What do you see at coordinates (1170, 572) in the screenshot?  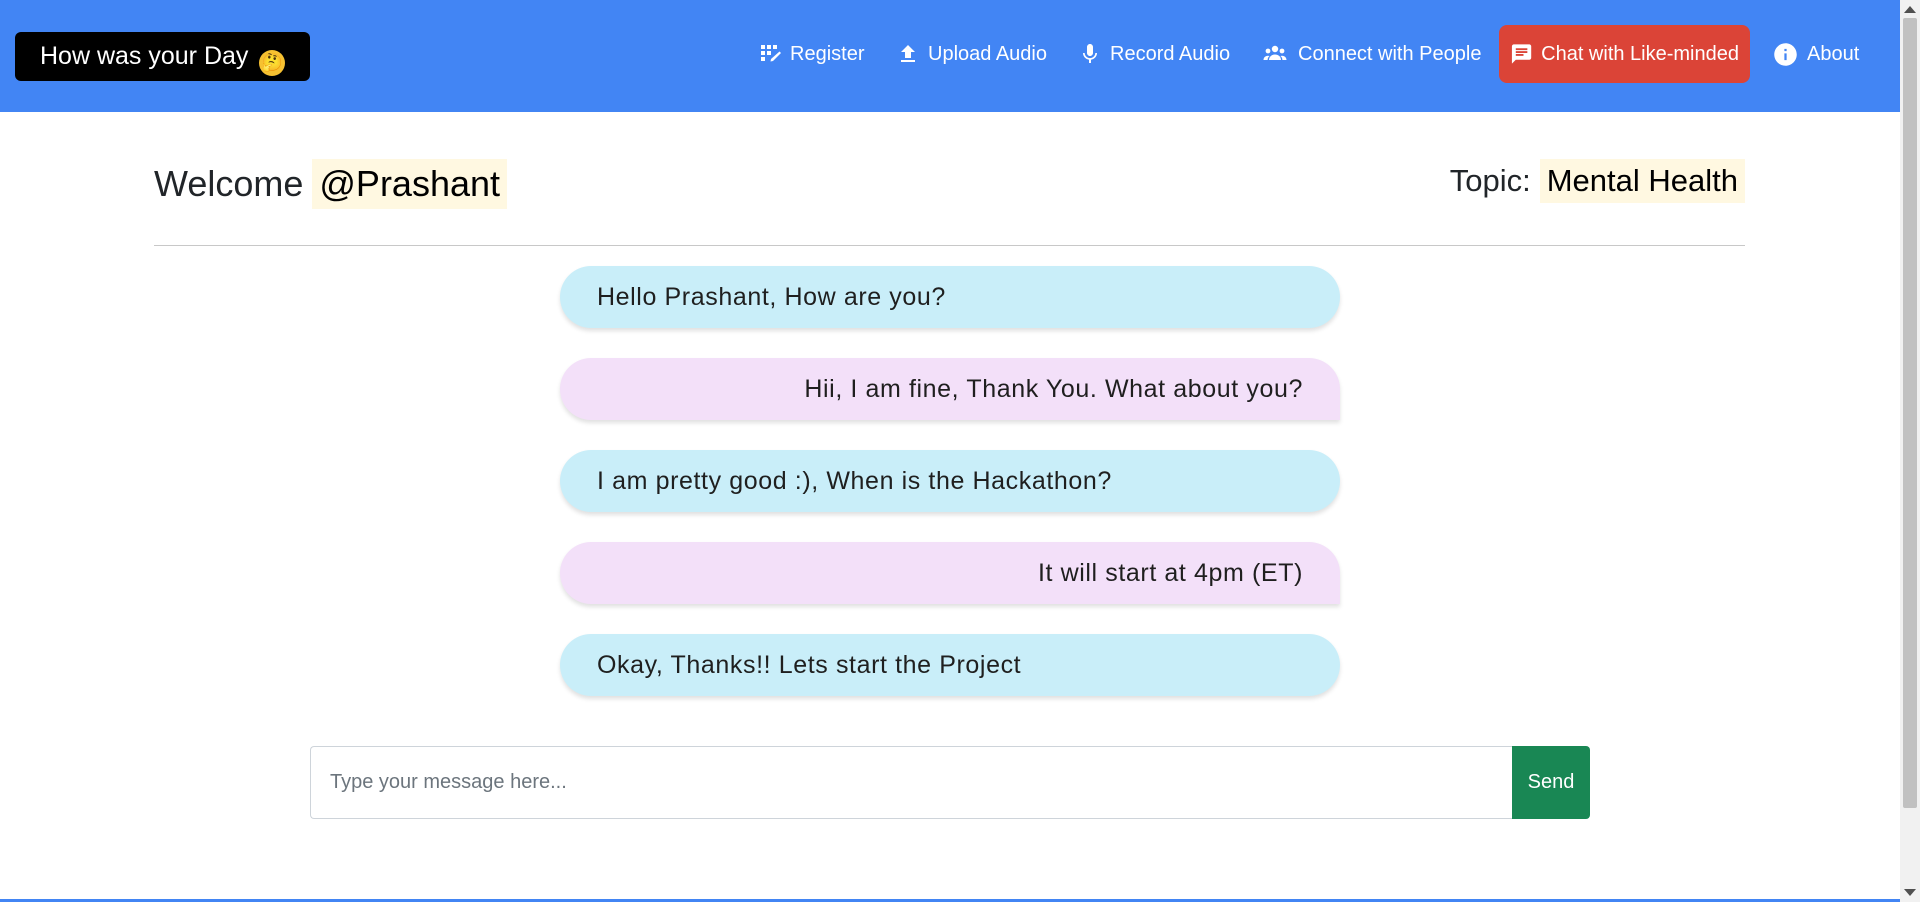 I see `message-text: It will start at 4pm (ET)` at bounding box center [1170, 572].